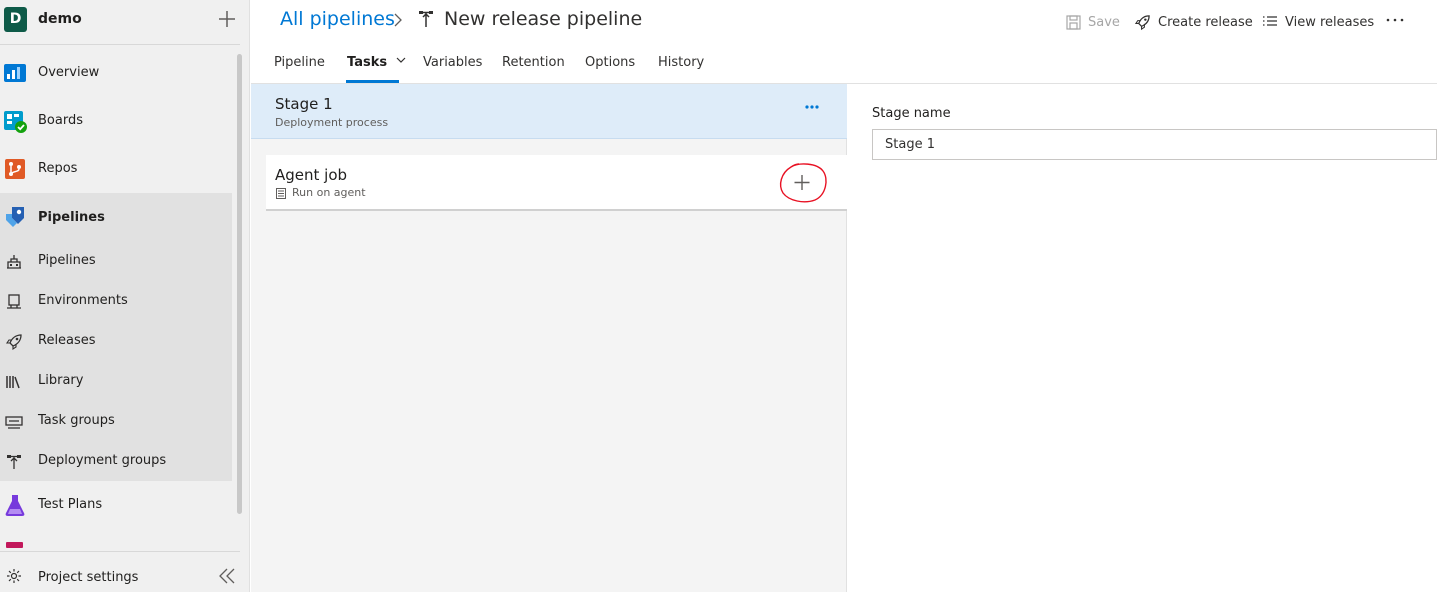 This screenshot has width=1437, height=592. I want to click on sidebar-item-label: Pipelines, so click(71, 217).